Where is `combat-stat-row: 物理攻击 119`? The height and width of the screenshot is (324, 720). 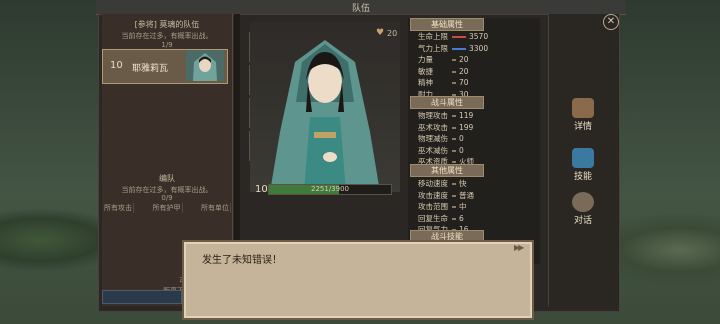 combat-stat-row: 物理攻击 119 is located at coordinates (445, 115).